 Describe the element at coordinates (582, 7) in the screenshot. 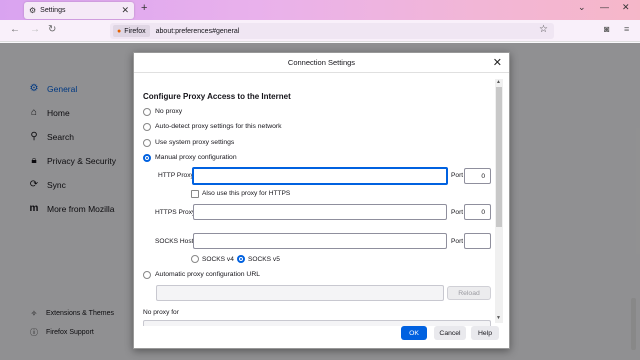

I see `chevron-down-icon: ⌄` at that location.